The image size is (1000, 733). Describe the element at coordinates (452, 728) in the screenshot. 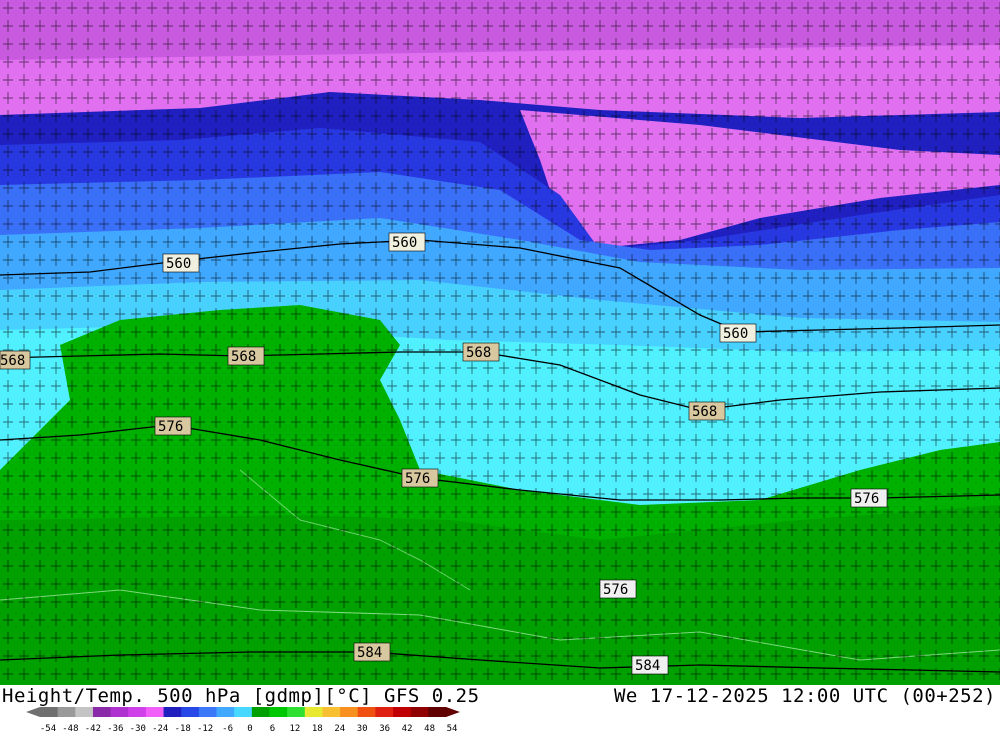

I see `legend-tick-label: 54` at that location.